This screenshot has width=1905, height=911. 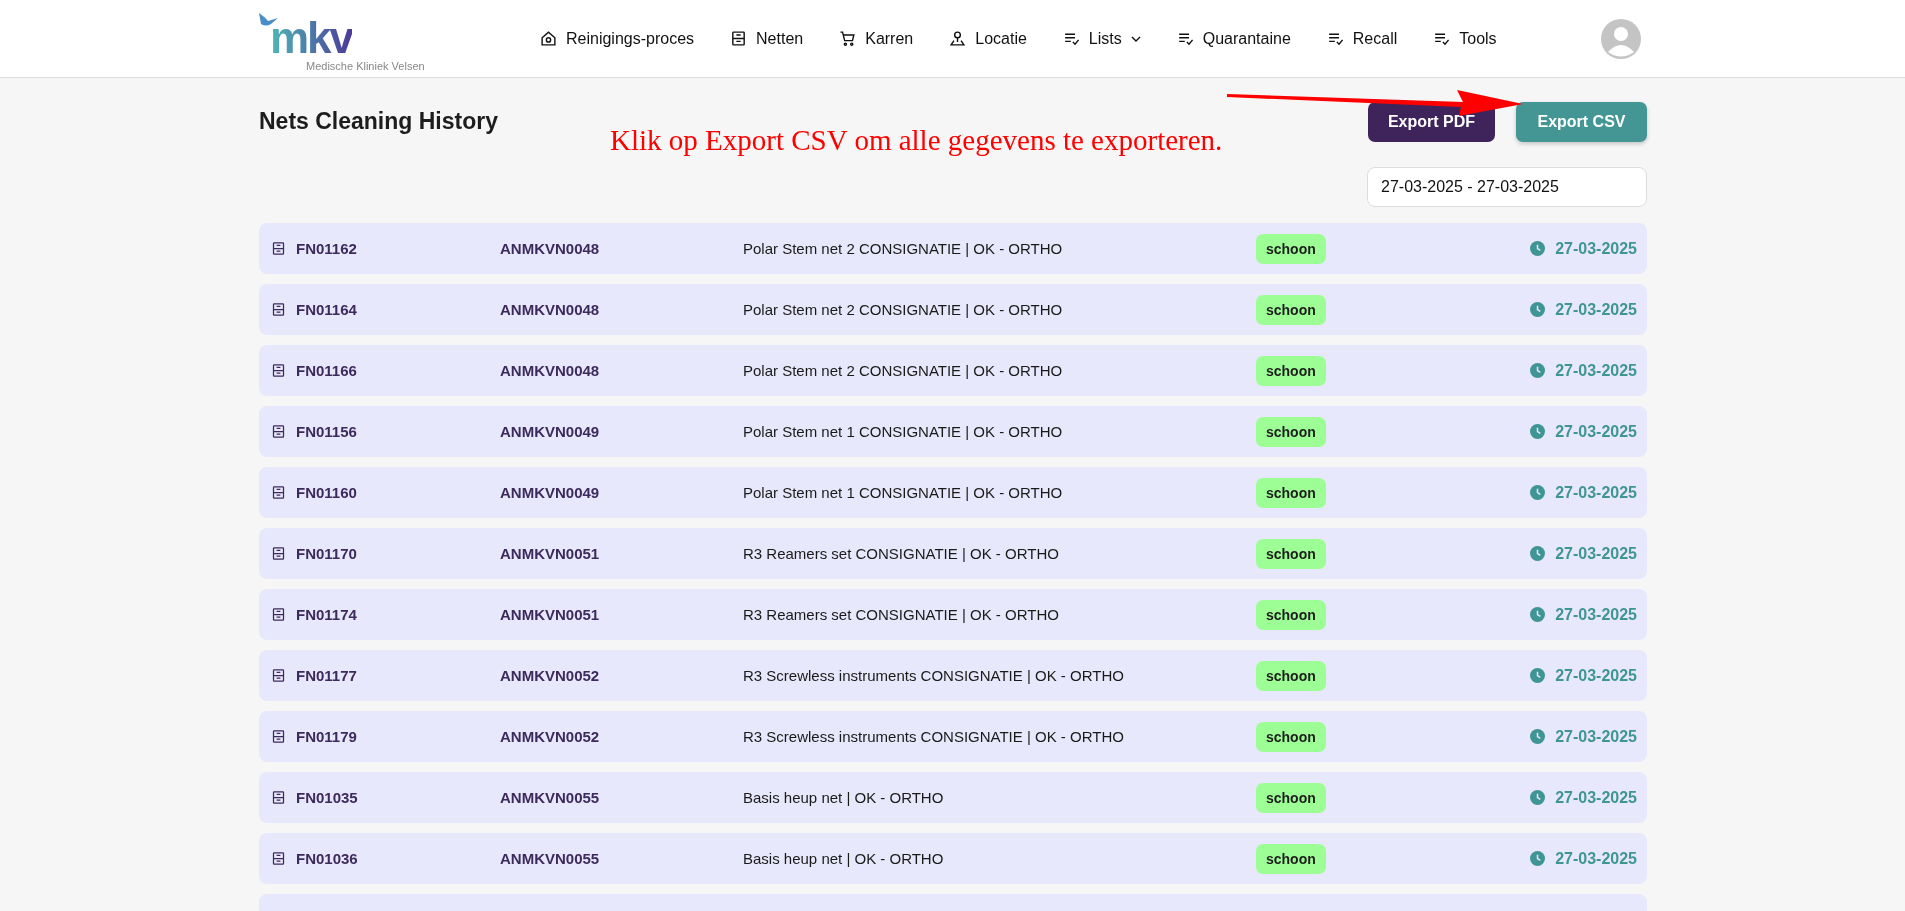 I want to click on nav-link: Locatie, so click(x=988, y=38).